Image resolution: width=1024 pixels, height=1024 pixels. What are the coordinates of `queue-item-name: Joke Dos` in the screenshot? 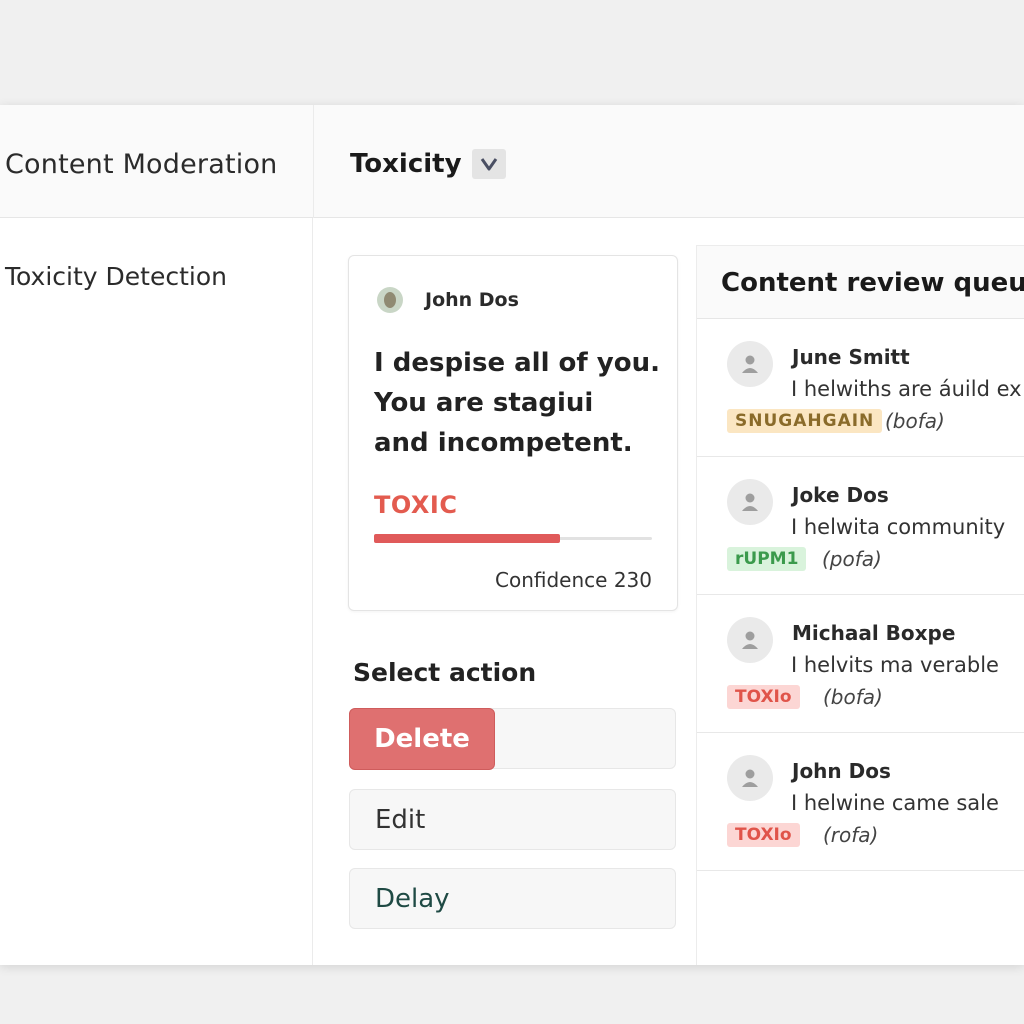 It's located at (840, 495).